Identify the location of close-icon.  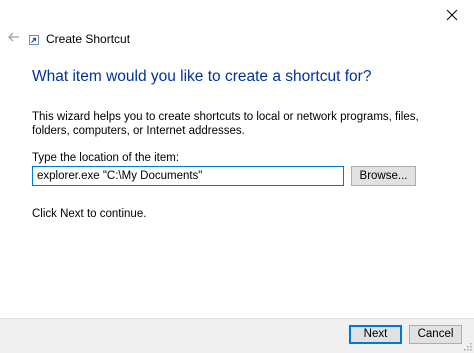
(452, 15).